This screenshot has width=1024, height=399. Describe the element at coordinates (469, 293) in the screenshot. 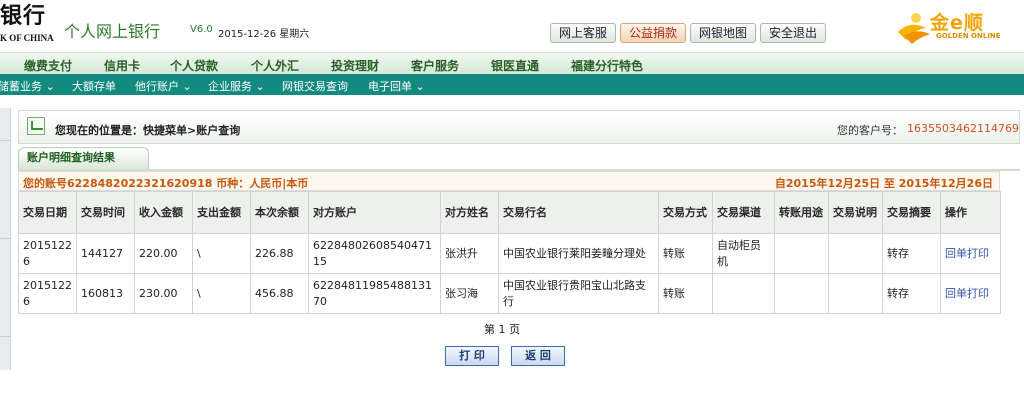

I see `cell-counterparty-name: 张习海` at that location.